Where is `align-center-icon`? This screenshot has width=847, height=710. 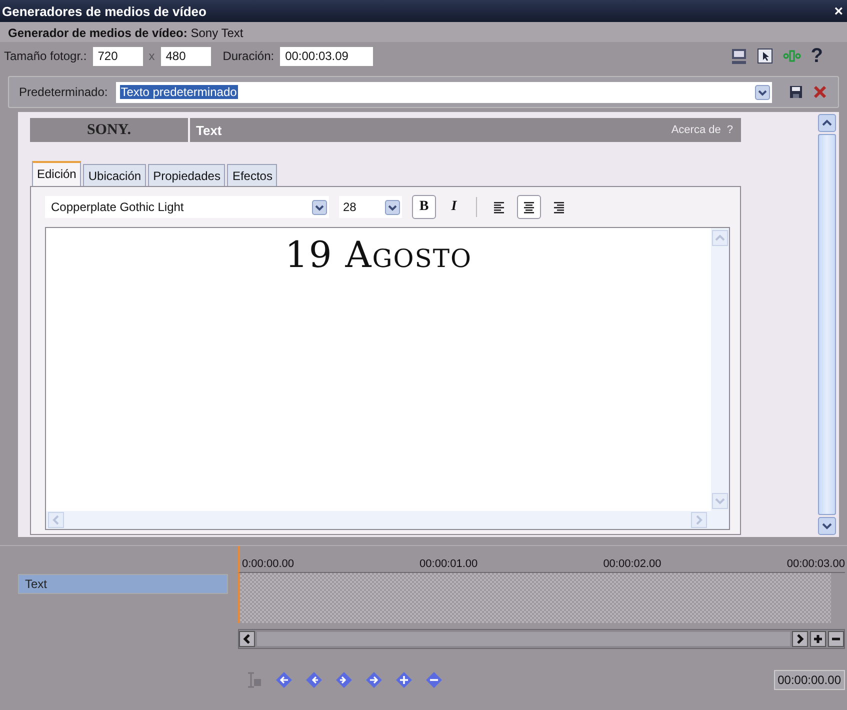 align-center-icon is located at coordinates (529, 207).